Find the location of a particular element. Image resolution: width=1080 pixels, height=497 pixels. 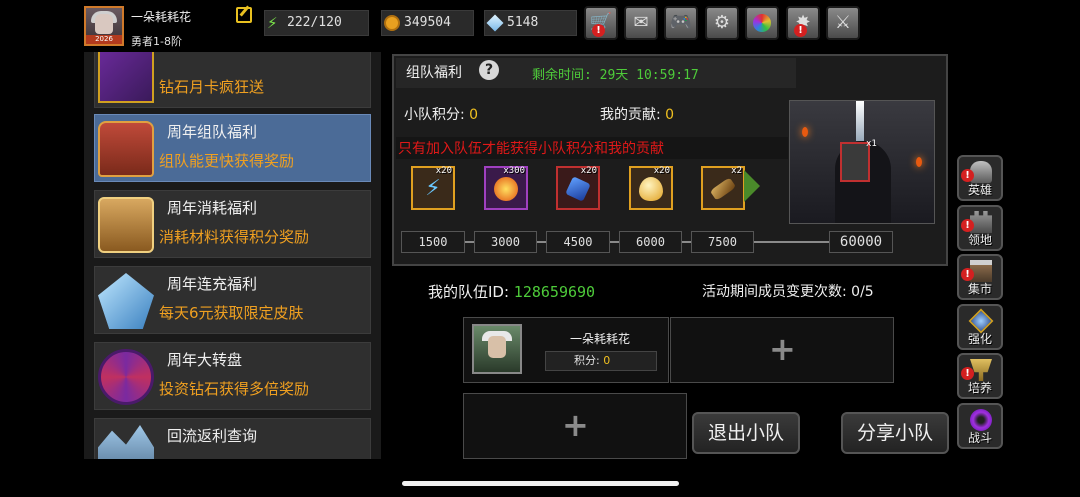

color-wheel-button is located at coordinates (762, 23).